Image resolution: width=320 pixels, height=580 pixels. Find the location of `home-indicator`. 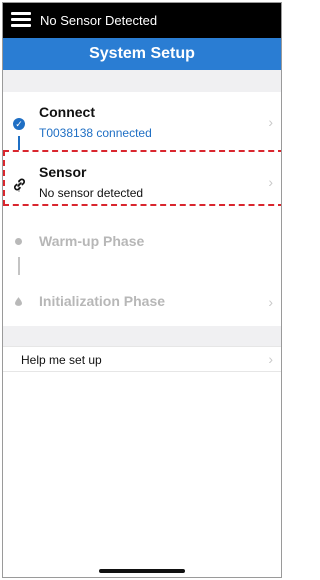

home-indicator is located at coordinates (142, 571).